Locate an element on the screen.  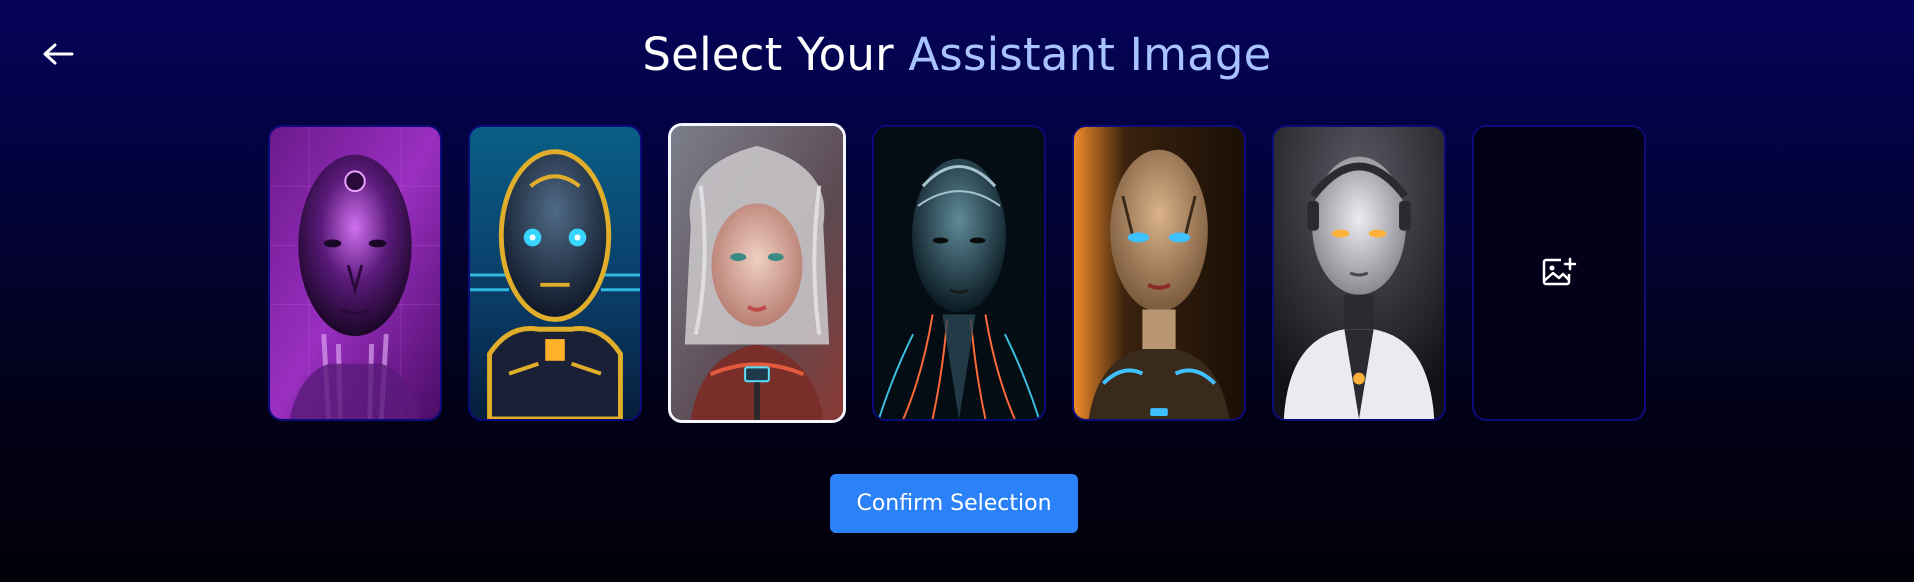
bronze-android-image is located at coordinates (1159, 273).